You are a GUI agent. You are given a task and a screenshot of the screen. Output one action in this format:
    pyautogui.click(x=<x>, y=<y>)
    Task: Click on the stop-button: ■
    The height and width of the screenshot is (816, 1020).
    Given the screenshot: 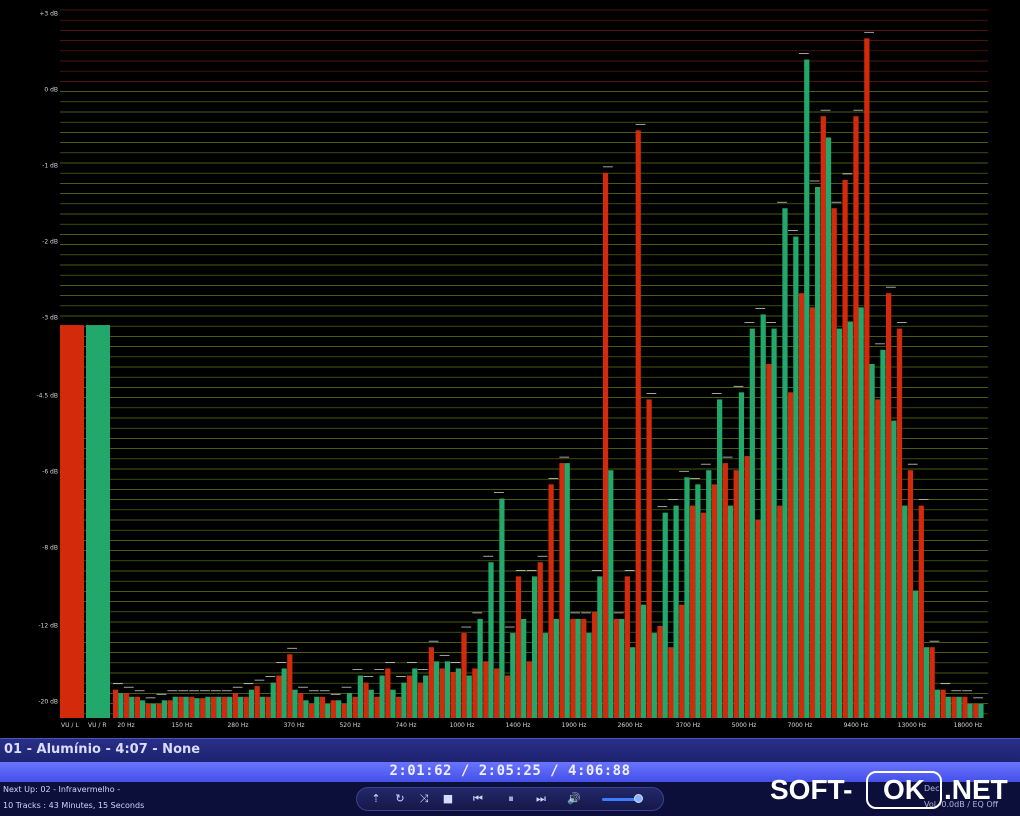 What is the action you would take?
    pyautogui.click(x=448, y=799)
    